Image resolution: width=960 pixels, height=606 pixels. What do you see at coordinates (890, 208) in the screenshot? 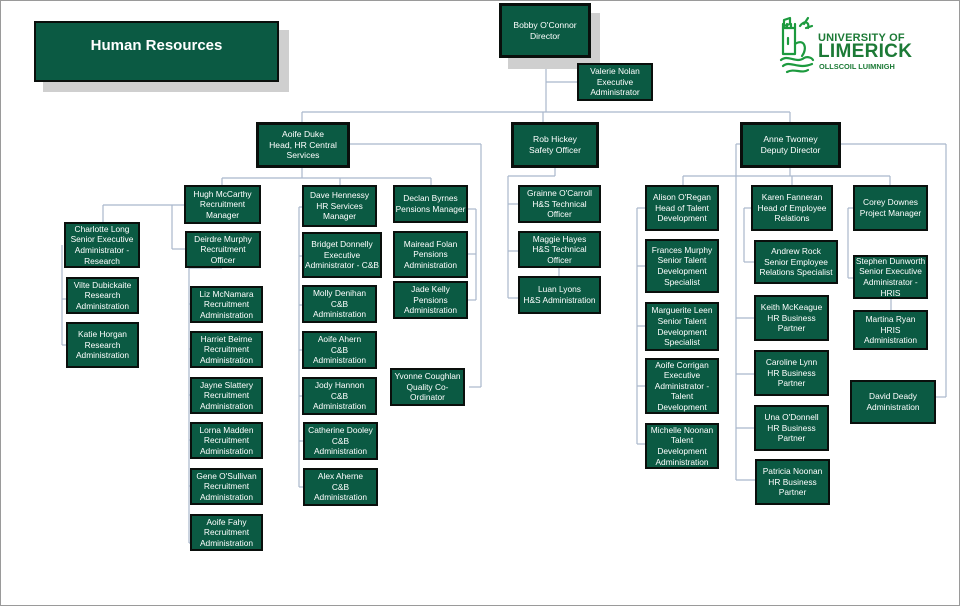
I see `node-project-manager: Corey Downes Project Manager` at bounding box center [890, 208].